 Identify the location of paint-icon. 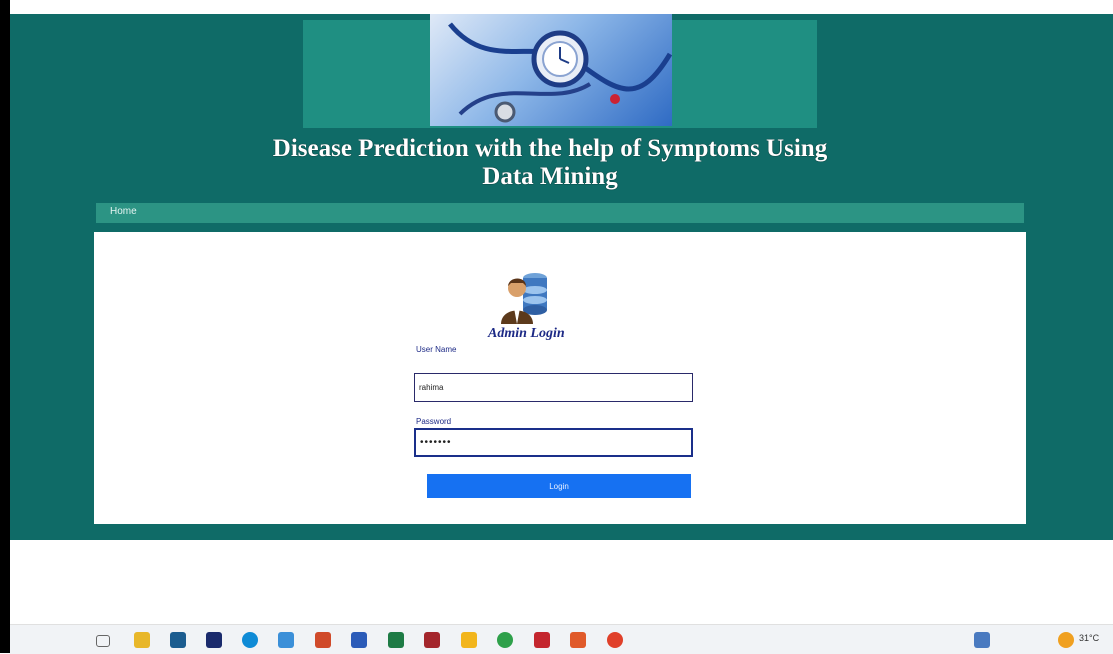
(578, 640).